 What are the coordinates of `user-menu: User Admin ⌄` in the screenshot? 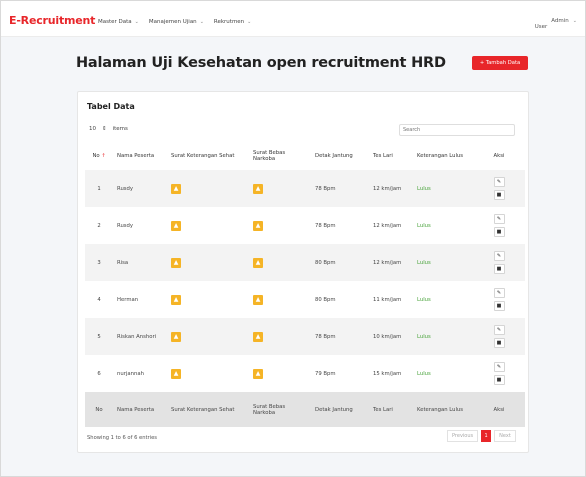 It's located at (556, 24).